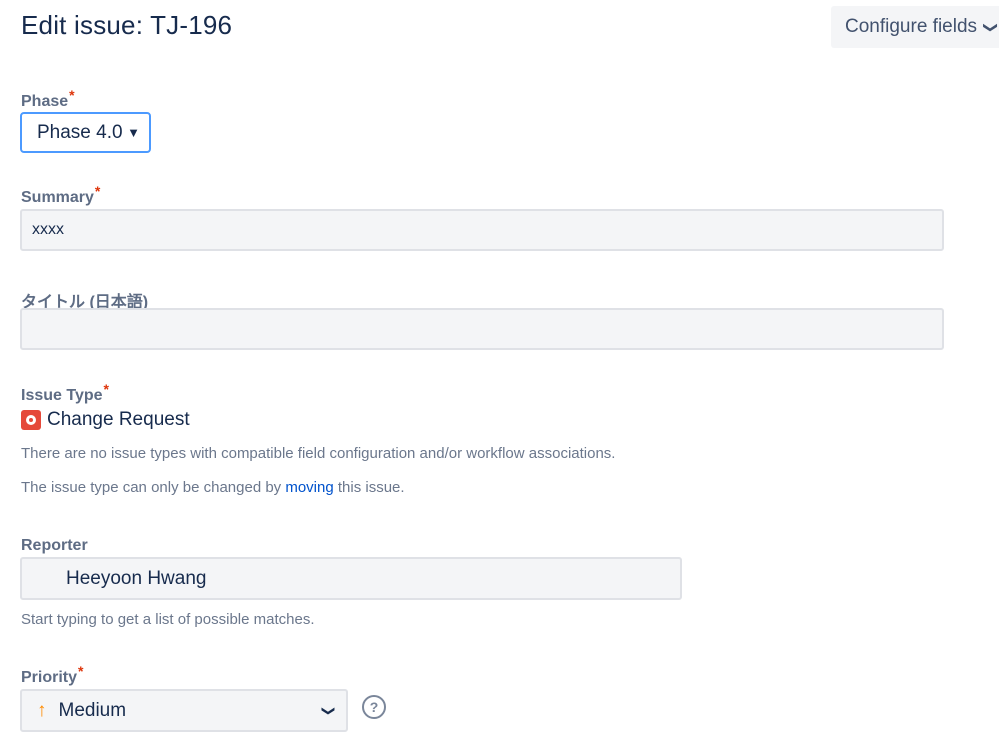 This screenshot has height=739, width=999. What do you see at coordinates (184, 710) in the screenshot?
I see `priority-select: ↑ Medium ❯` at bounding box center [184, 710].